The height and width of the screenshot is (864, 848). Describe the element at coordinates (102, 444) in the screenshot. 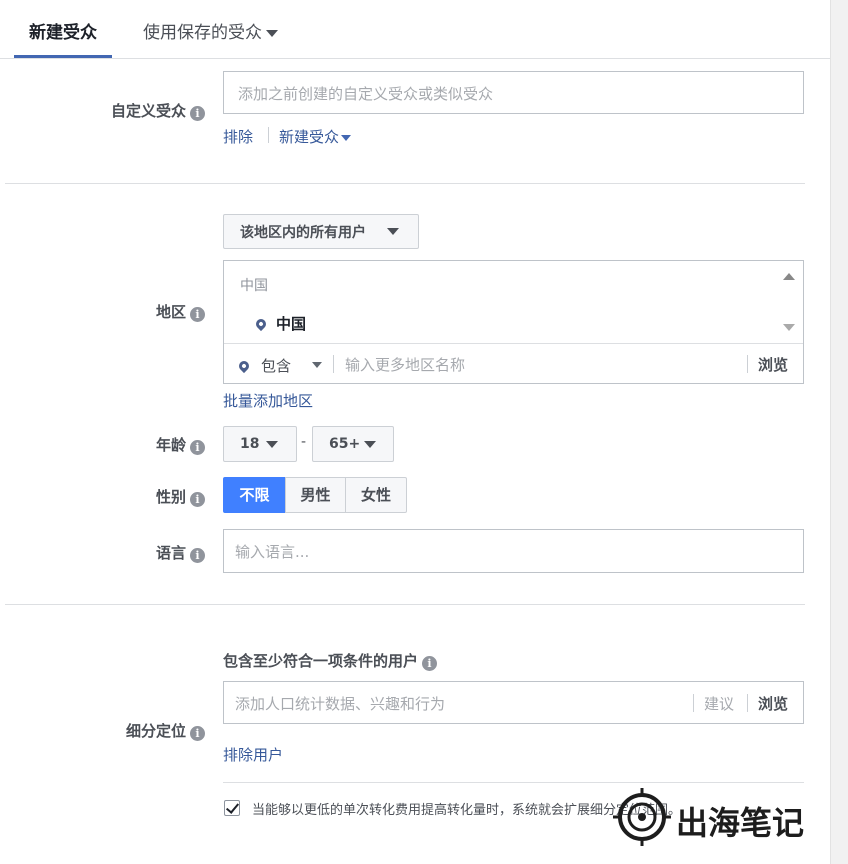

I see `age-label: 年龄 i` at that location.